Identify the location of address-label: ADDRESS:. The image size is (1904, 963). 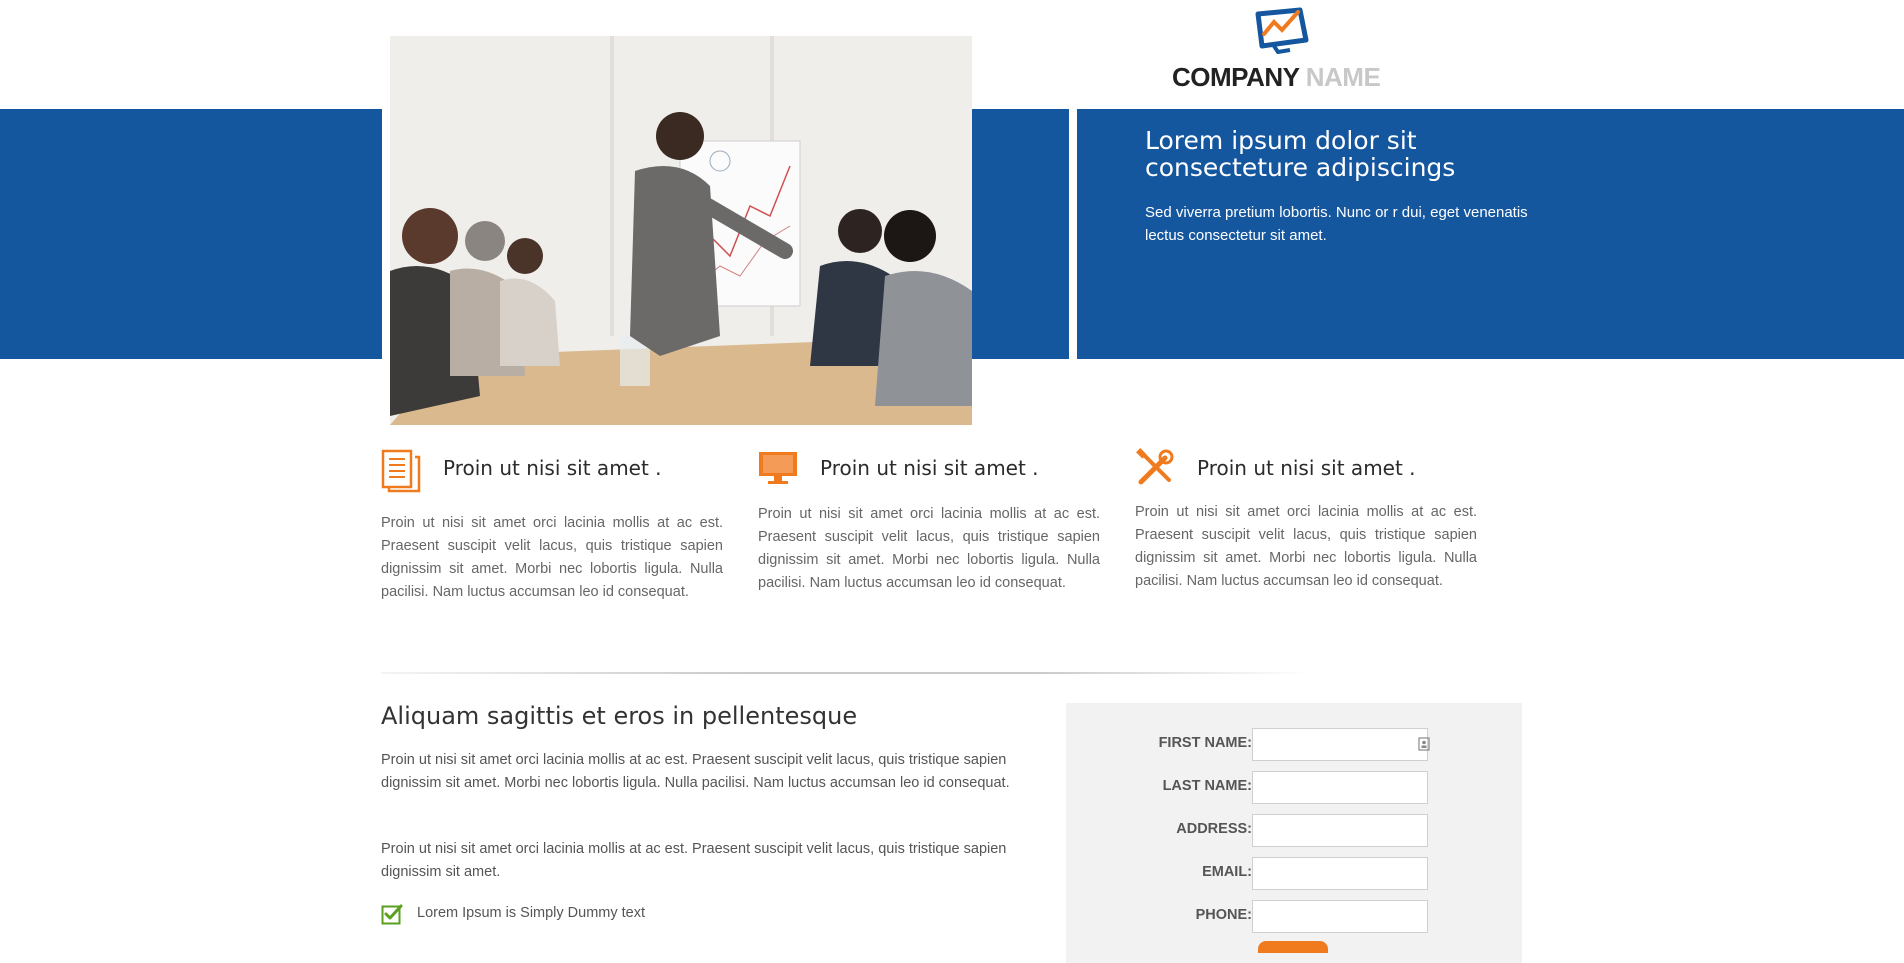
(1214, 829).